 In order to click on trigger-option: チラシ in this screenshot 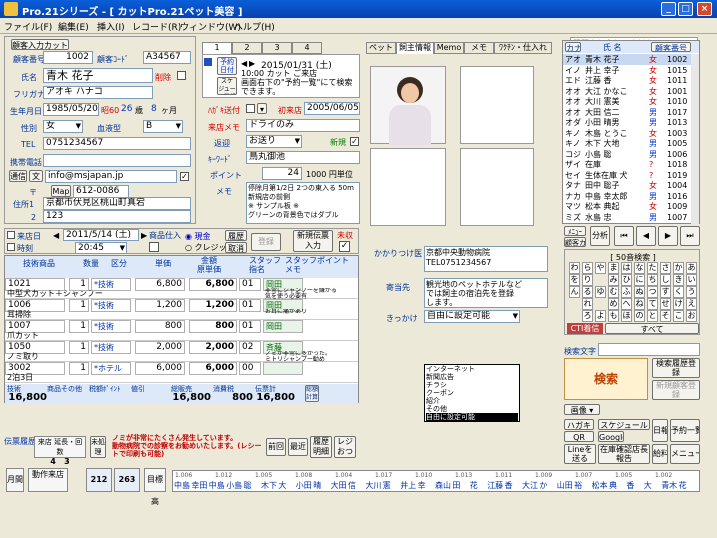, I will do `click(472, 385)`.